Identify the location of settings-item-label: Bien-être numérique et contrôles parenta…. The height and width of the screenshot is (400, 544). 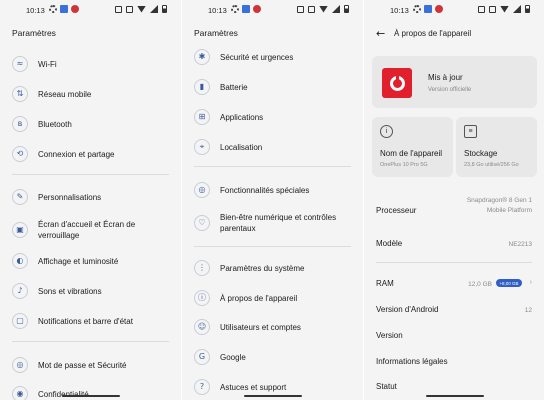
(278, 223).